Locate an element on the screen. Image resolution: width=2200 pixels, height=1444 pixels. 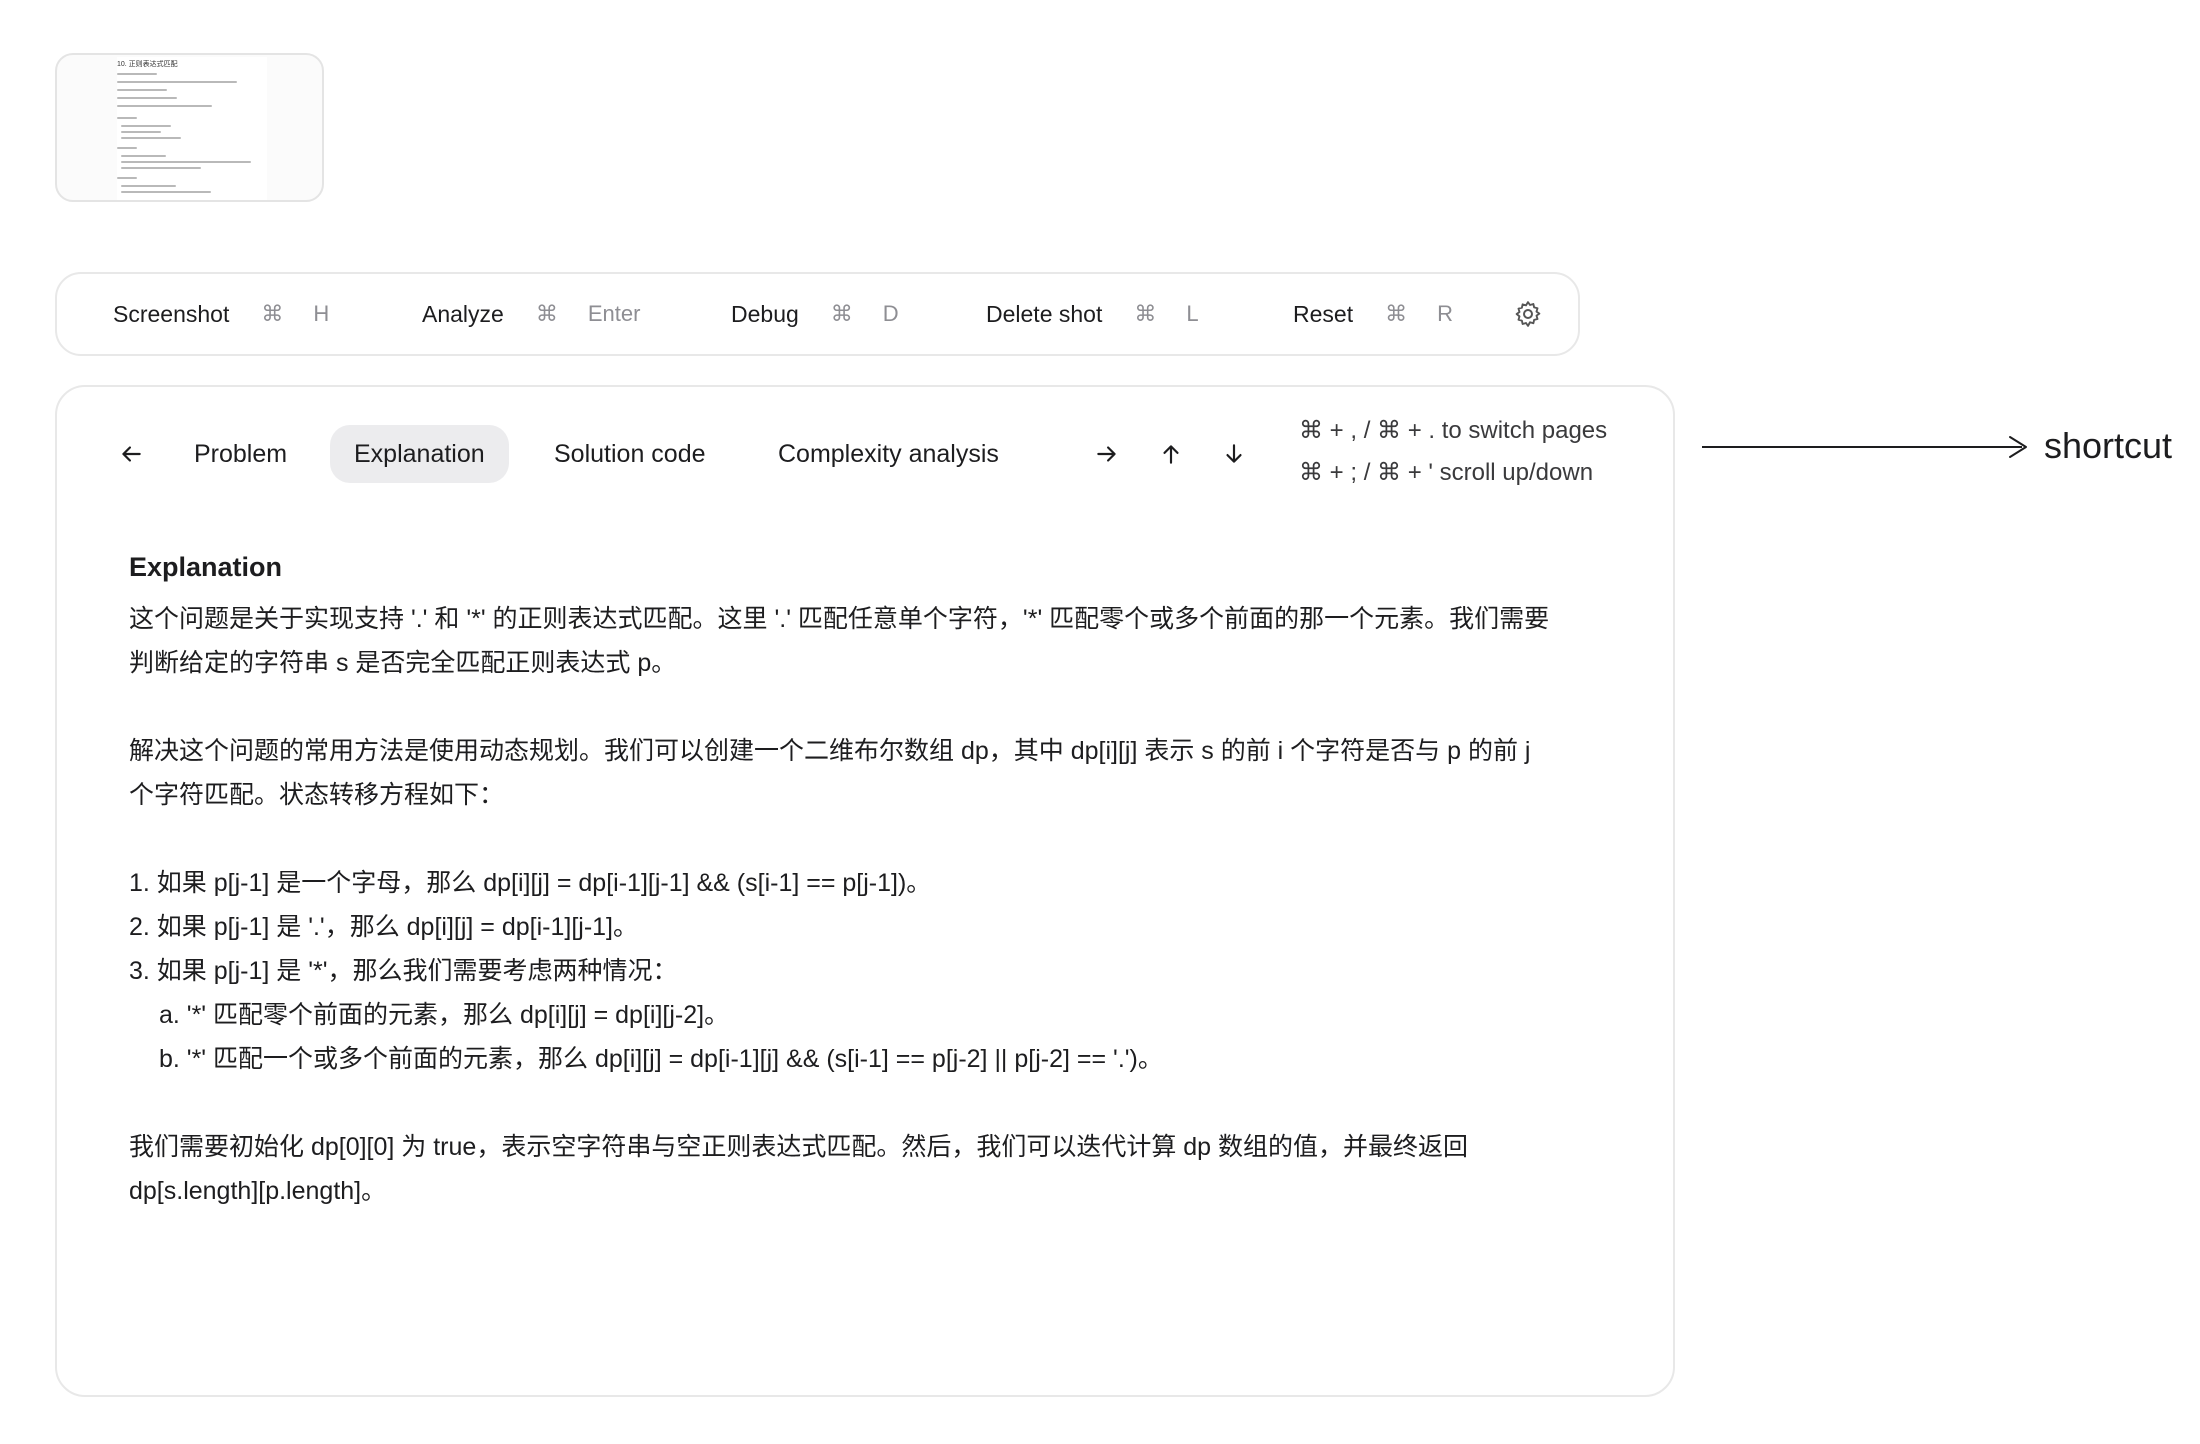
debug-key-cmd: ⌘ is located at coordinates (841, 313).